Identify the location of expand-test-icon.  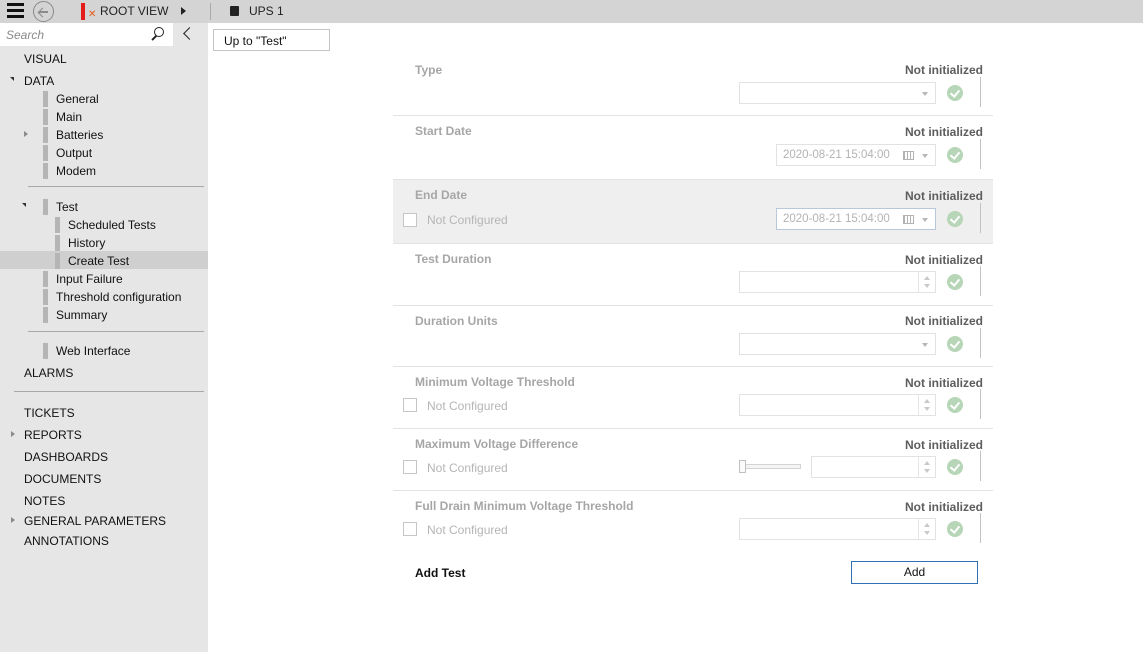
(24, 205).